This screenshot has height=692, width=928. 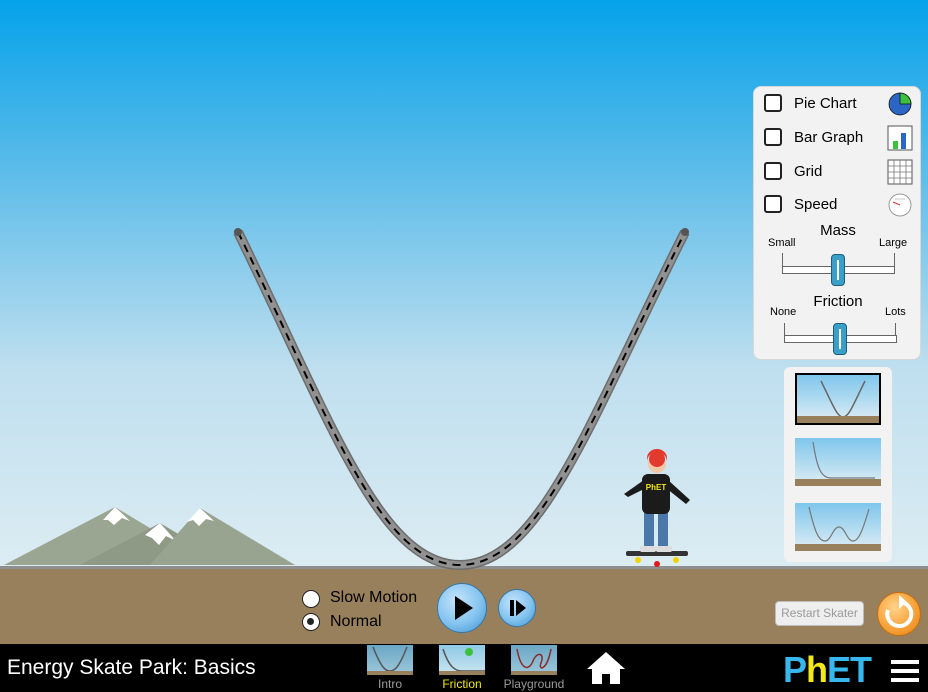 I want to click on pie-chart-checkbox-row: Pie Chart, so click(x=839, y=104).